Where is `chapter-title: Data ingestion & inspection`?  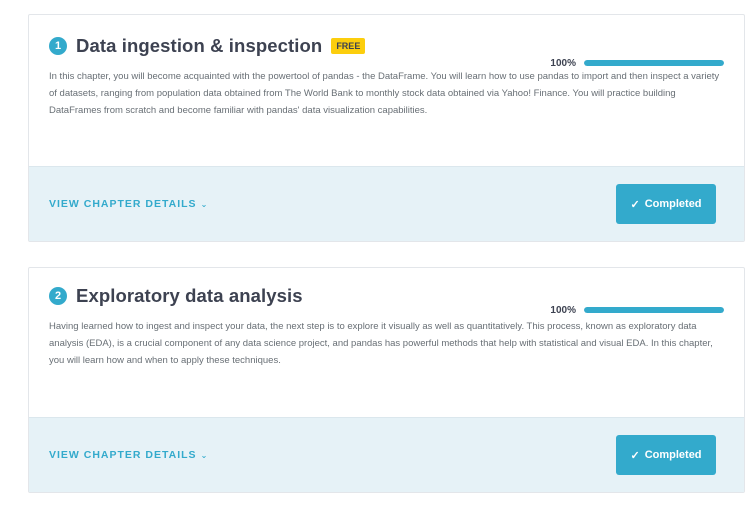 chapter-title: Data ingestion & inspection is located at coordinates (199, 45).